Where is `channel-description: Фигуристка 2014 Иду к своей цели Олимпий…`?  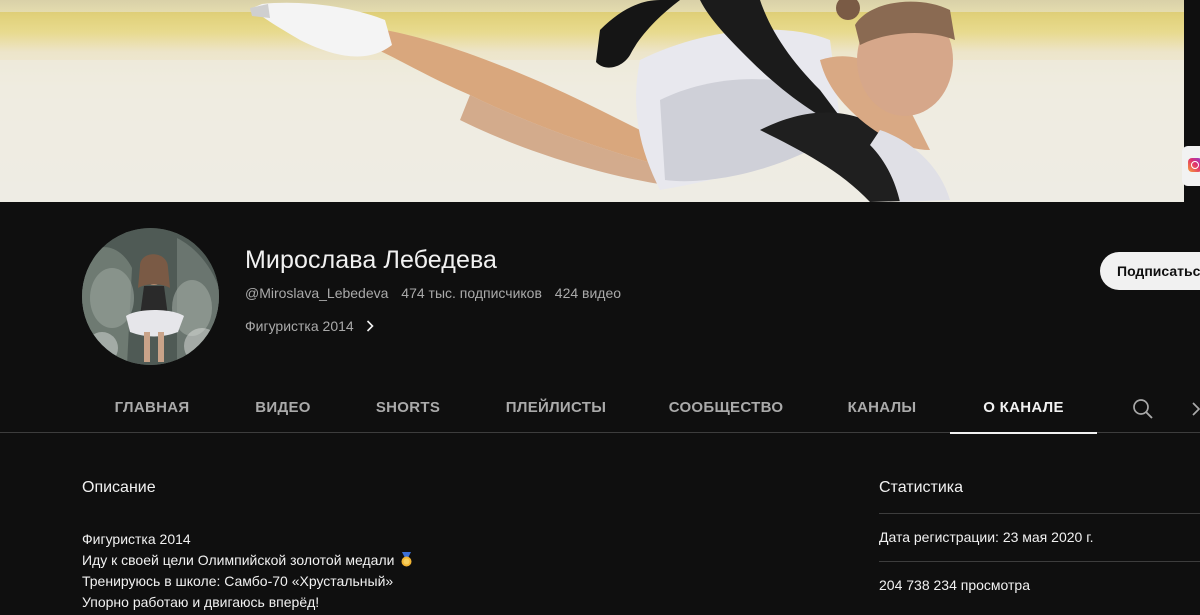
channel-description: Фигуристка 2014 Иду к своей цели Олимпий… is located at coordinates (247, 571).